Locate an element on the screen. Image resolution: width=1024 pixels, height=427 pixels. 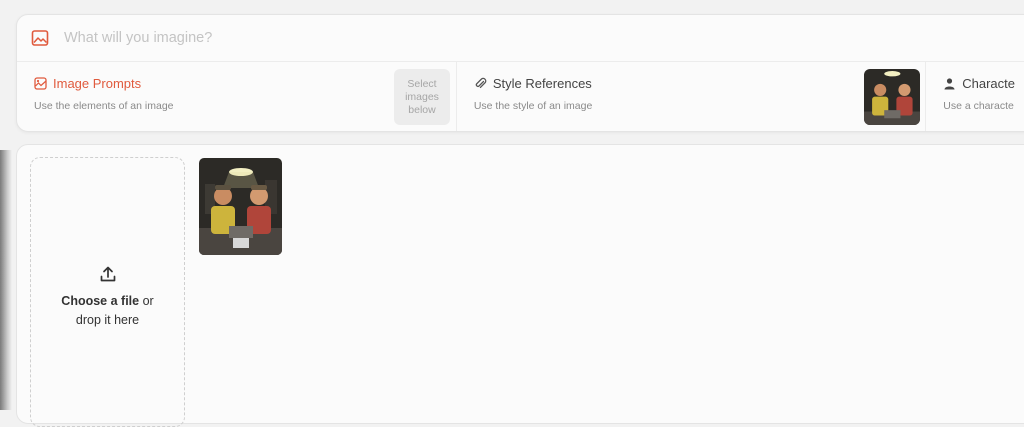
select-label-line: below is located at coordinates (422, 110).